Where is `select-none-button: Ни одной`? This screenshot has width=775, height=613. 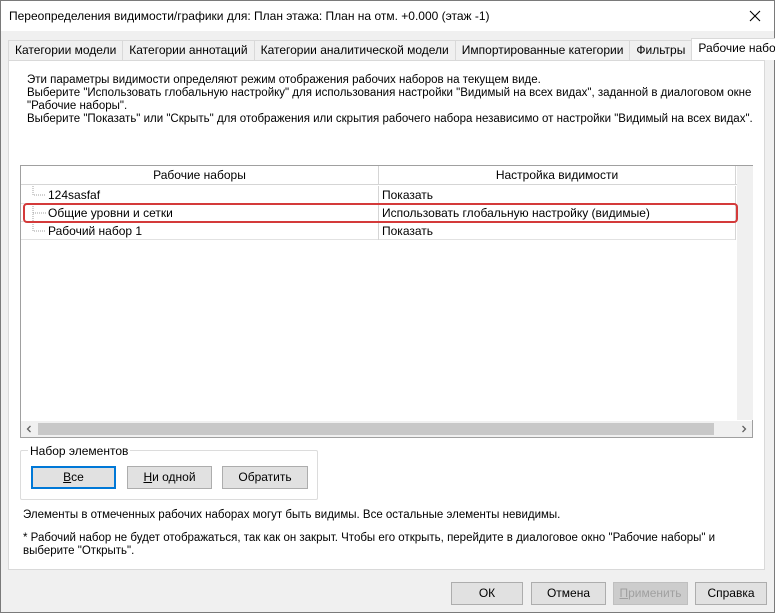
select-none-button: Ни одной is located at coordinates (169, 477).